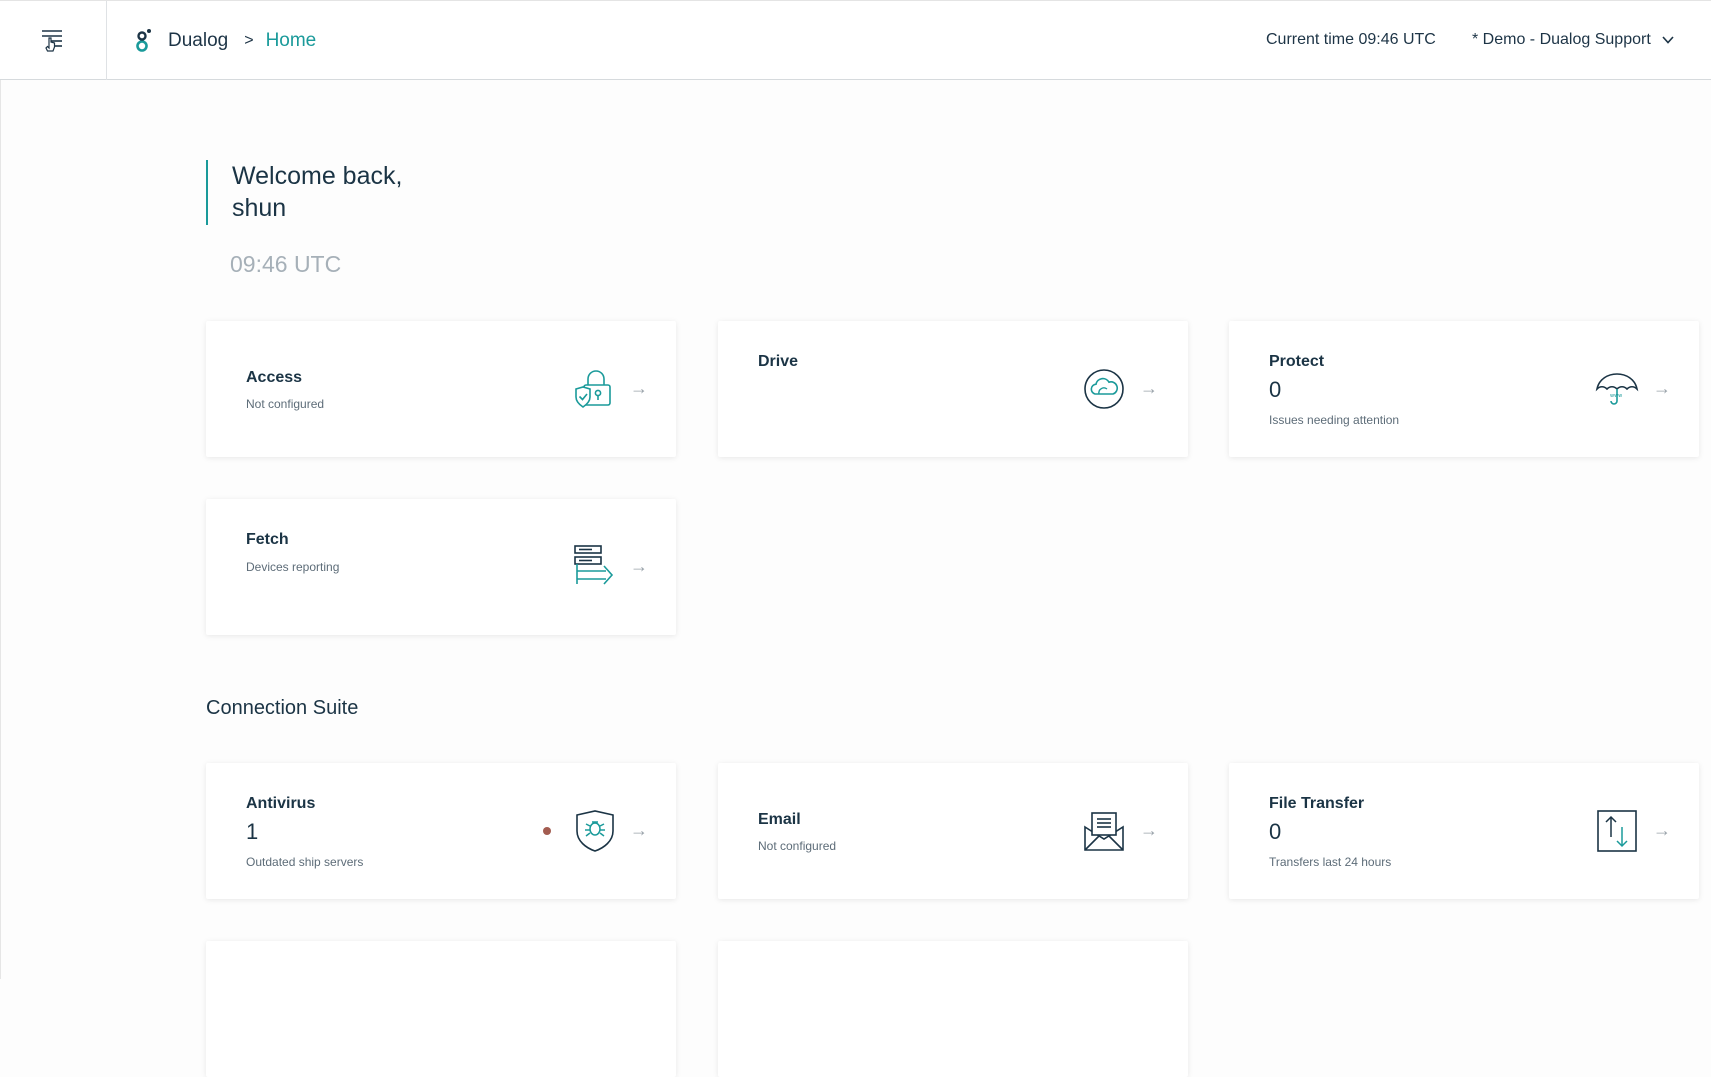  Describe the element at coordinates (291, 40) in the screenshot. I see `breadcrumb-current: Home` at that location.